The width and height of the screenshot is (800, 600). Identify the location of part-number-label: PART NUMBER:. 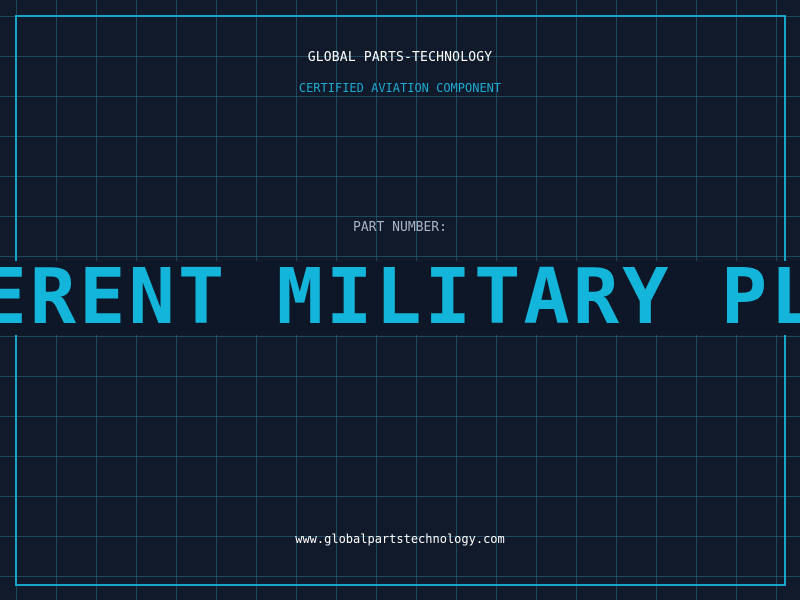
(400, 227).